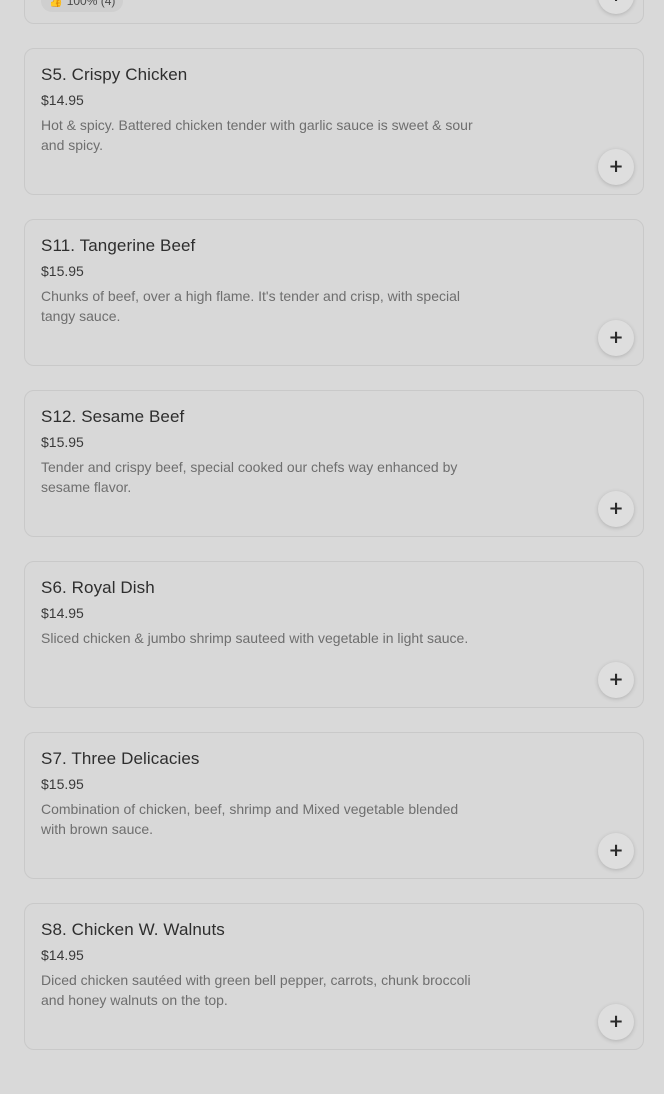 The image size is (664, 1094). What do you see at coordinates (56, 4) in the screenshot?
I see `thumbs-up-icon: 👍` at bounding box center [56, 4].